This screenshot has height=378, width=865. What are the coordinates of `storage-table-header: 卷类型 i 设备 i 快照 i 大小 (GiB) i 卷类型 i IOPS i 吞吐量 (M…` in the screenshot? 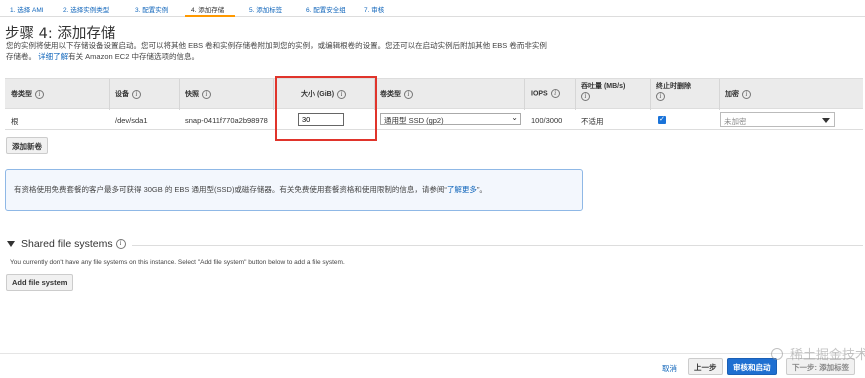 It's located at (434, 94).